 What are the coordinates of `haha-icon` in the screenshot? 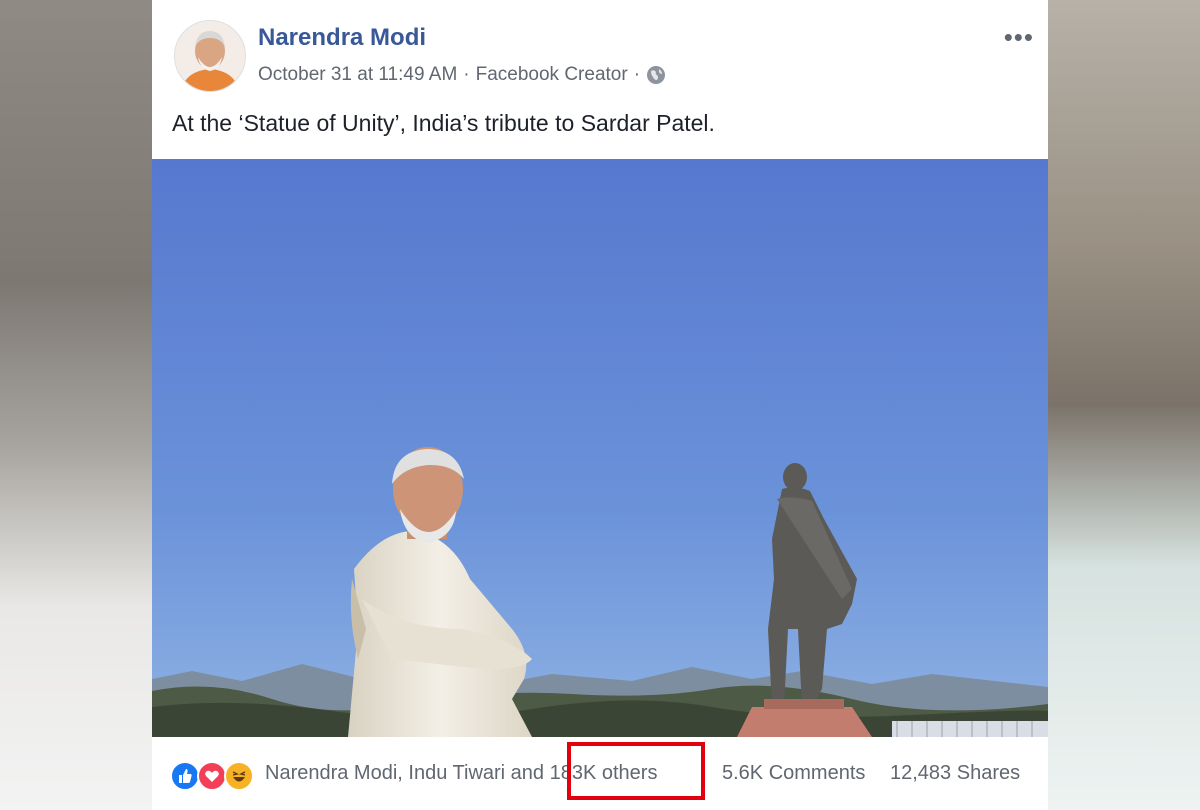 It's located at (239, 776).